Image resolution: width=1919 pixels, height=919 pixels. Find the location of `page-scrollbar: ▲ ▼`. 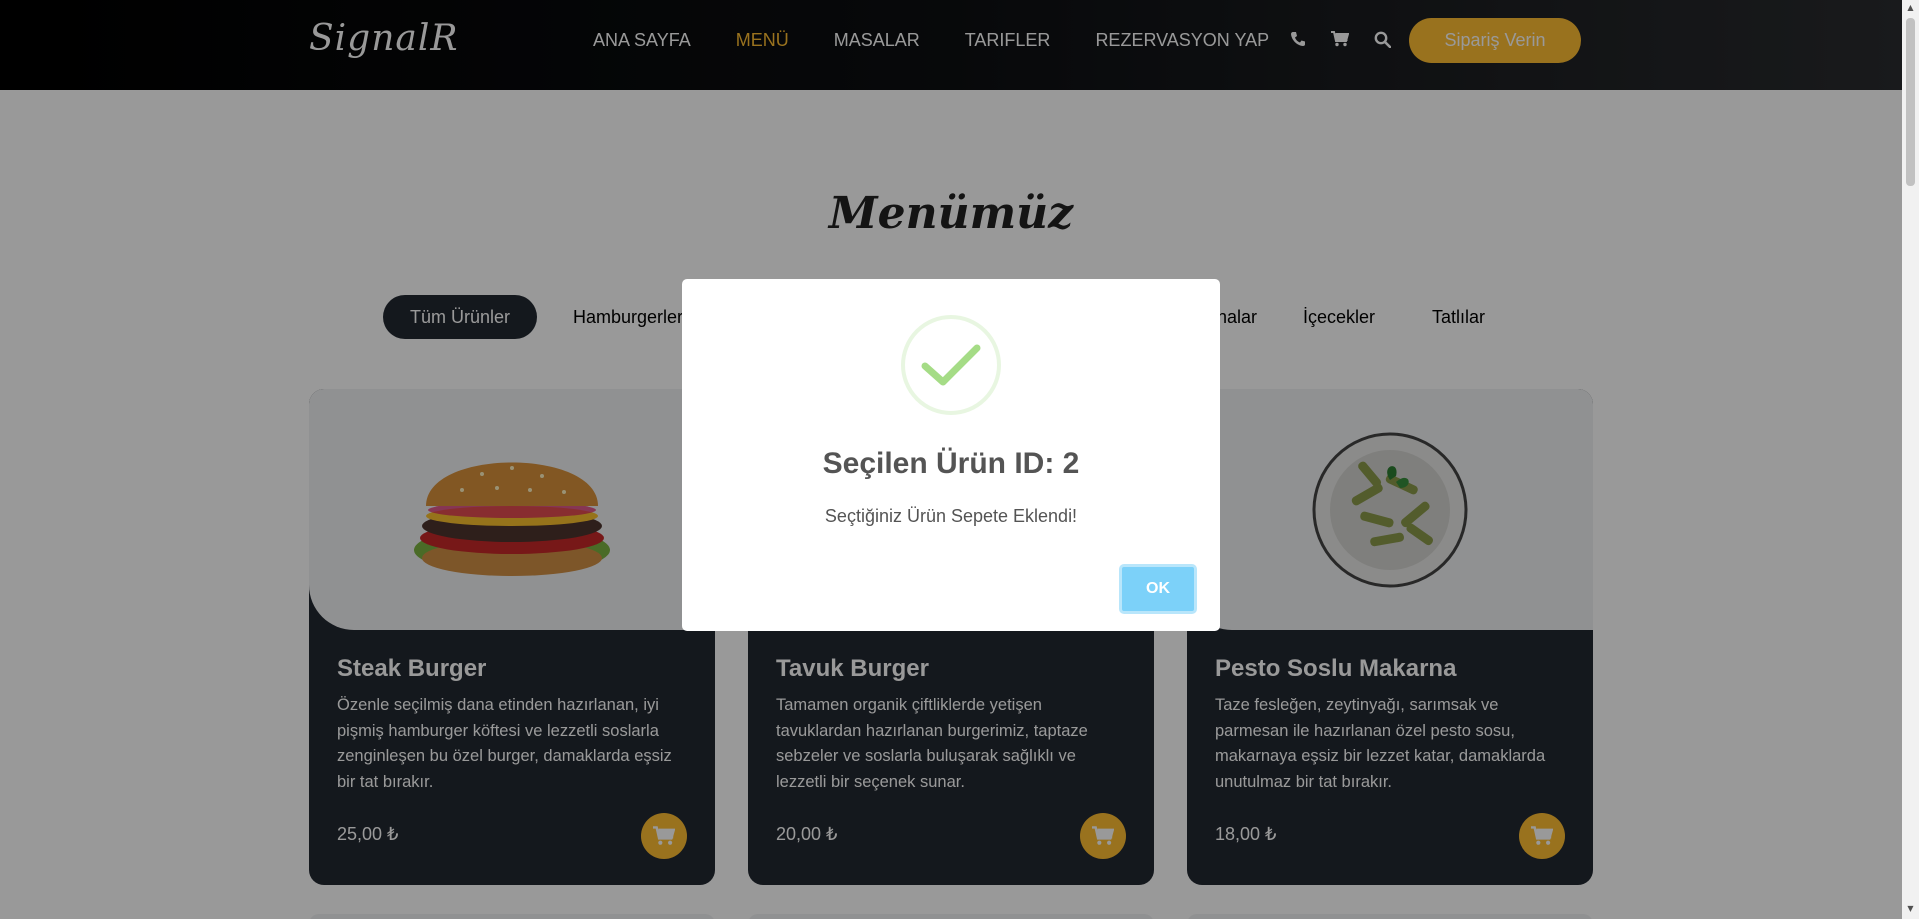

page-scrollbar: ▲ ▼ is located at coordinates (1910, 459).